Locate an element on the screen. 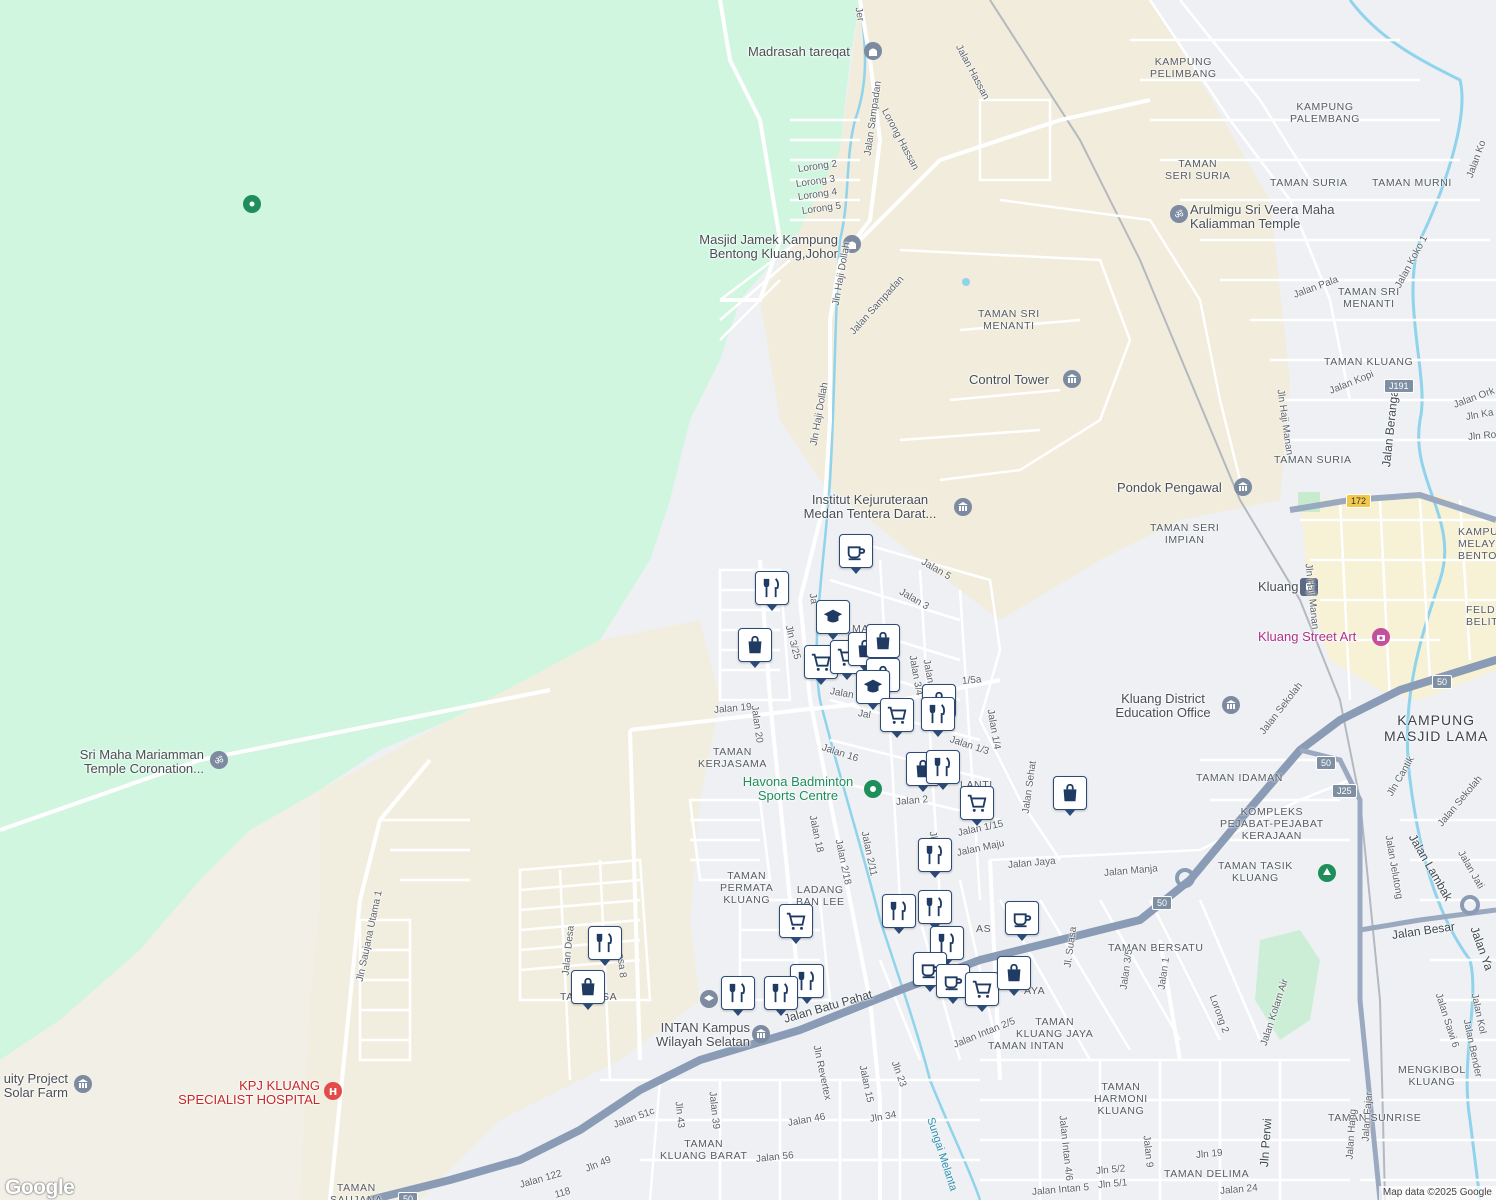 This screenshot has width=1496, height=1200. google-logo: Google is located at coordinates (40, 1187).